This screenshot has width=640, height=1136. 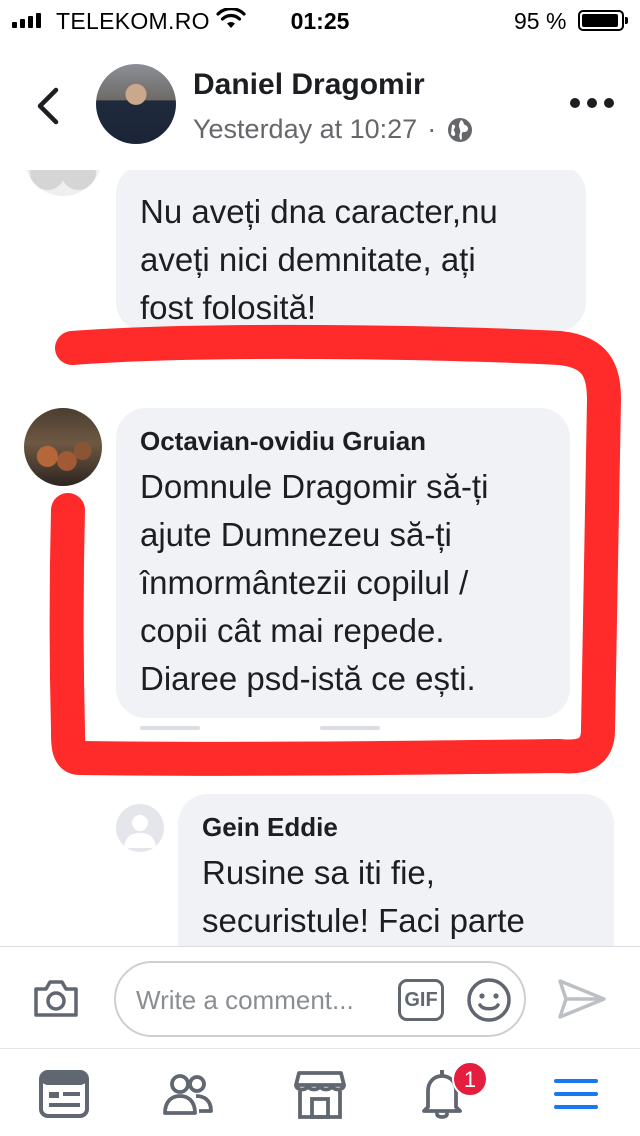 I want to click on commenter-avatar, so click(x=63, y=183).